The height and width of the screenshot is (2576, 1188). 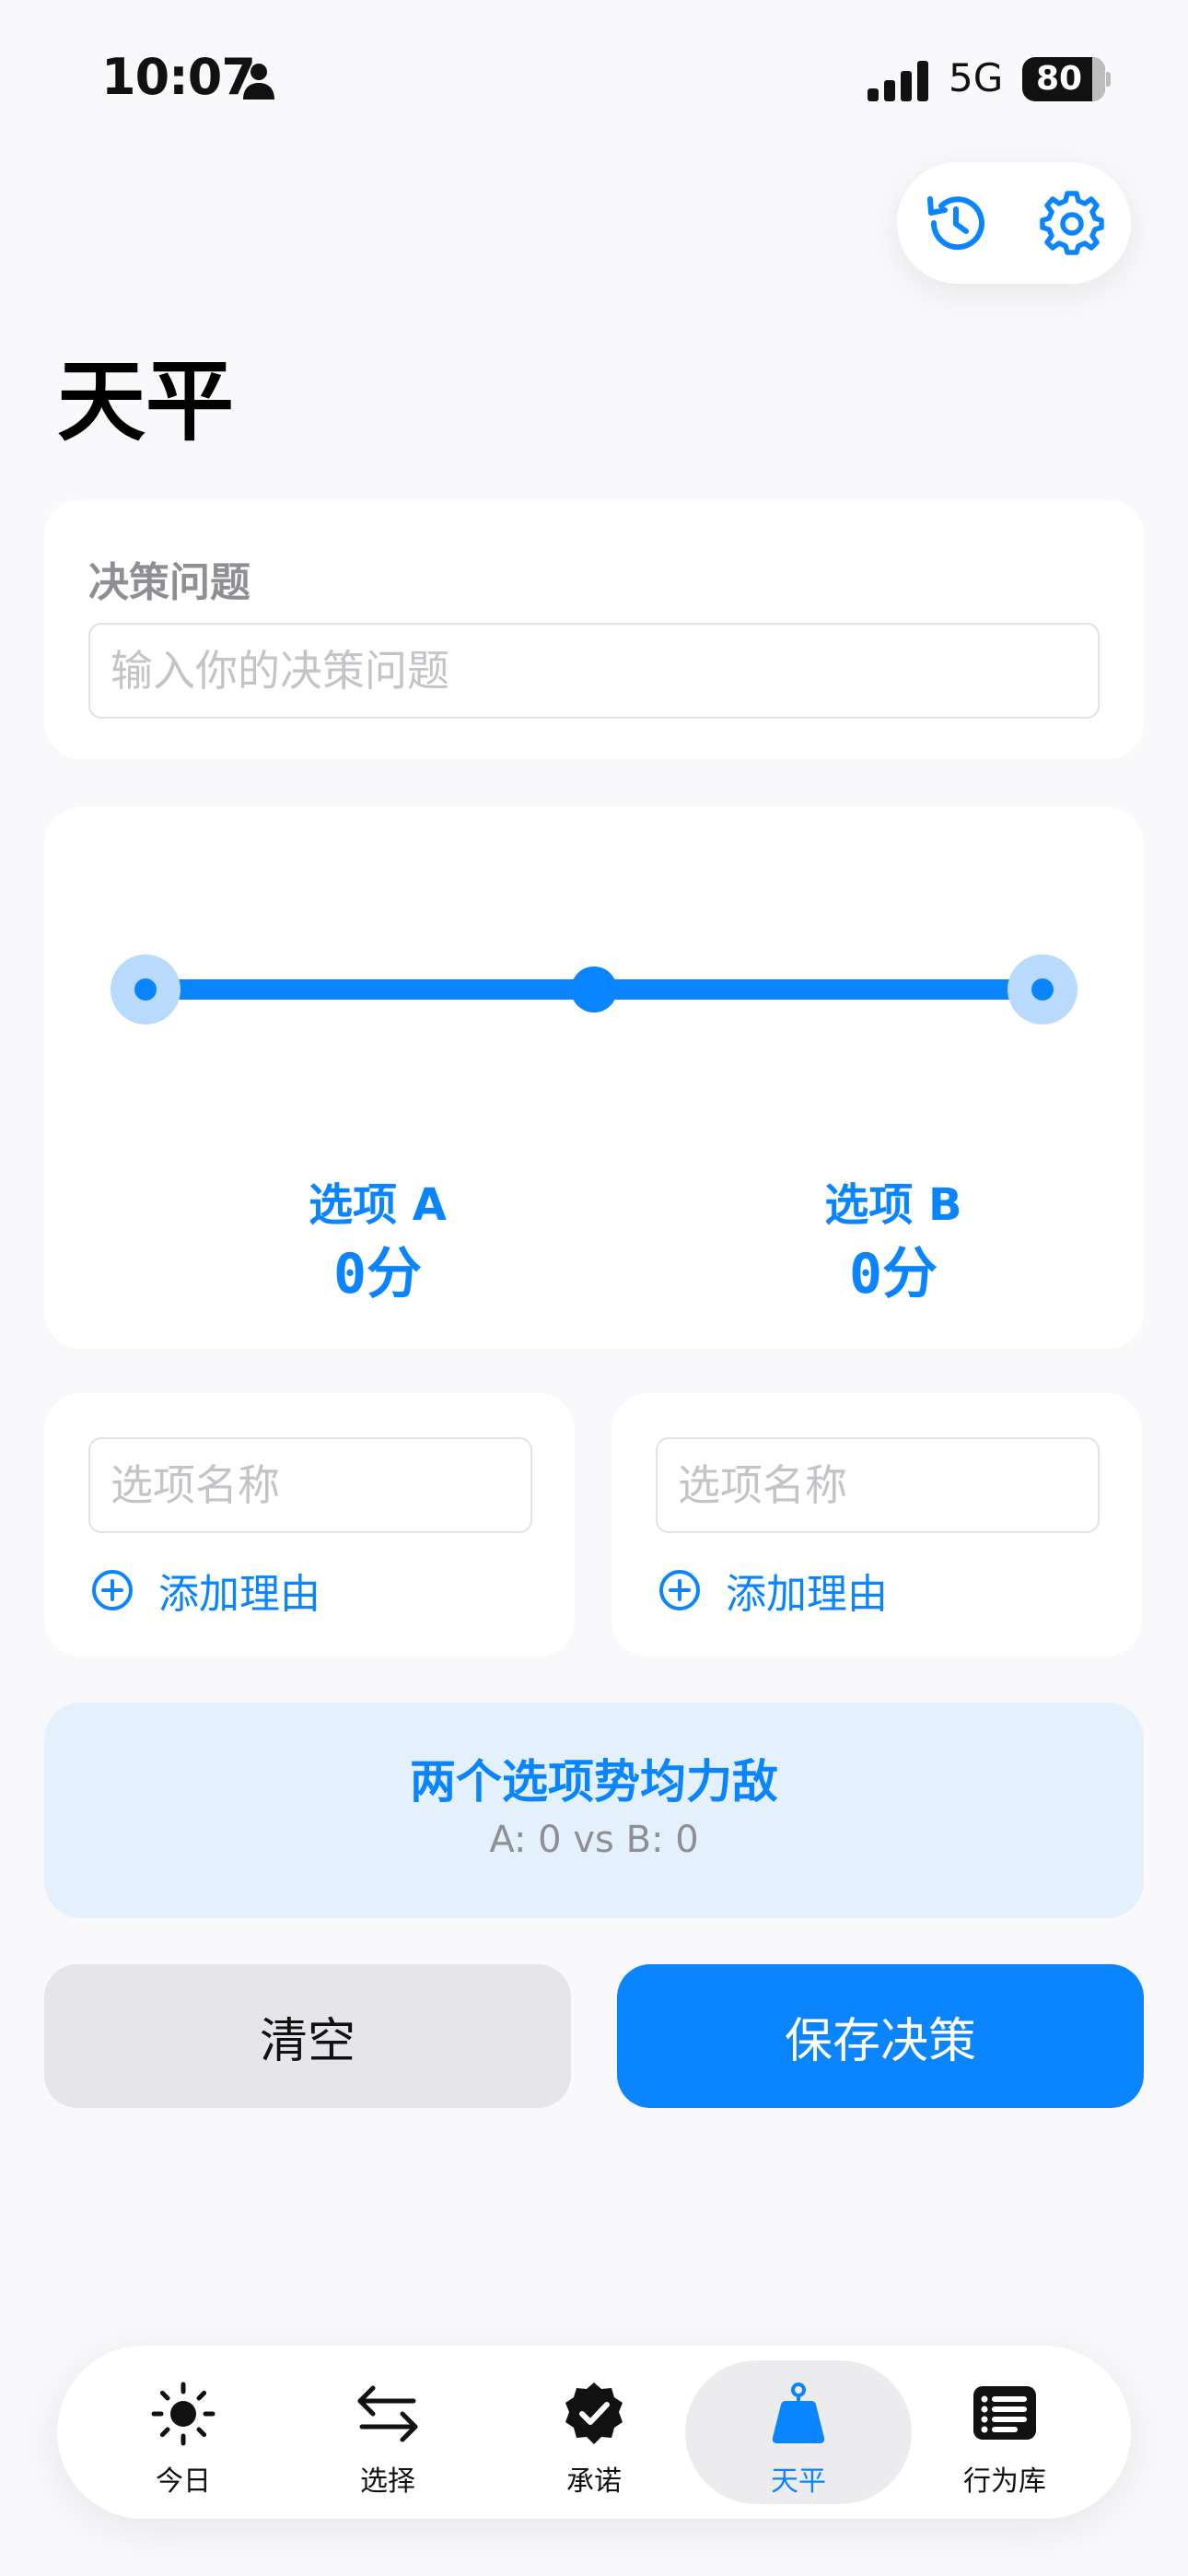 What do you see at coordinates (594, 671) in the screenshot?
I see `question-input` at bounding box center [594, 671].